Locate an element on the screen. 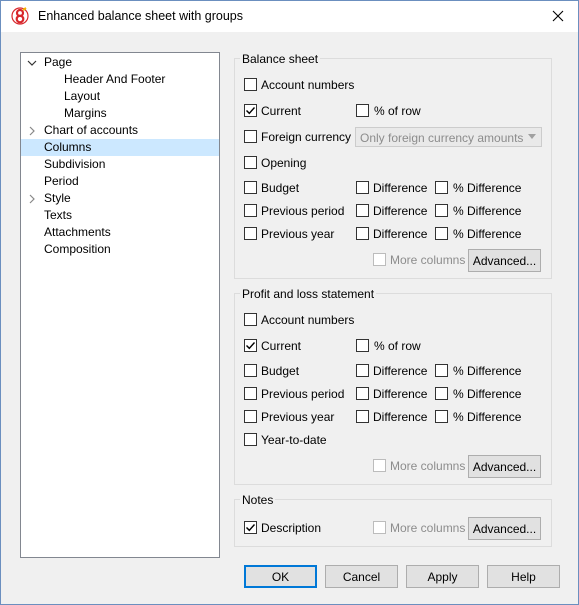  bs-foreign-currency-label: Foreign currency is located at coordinates (306, 137).